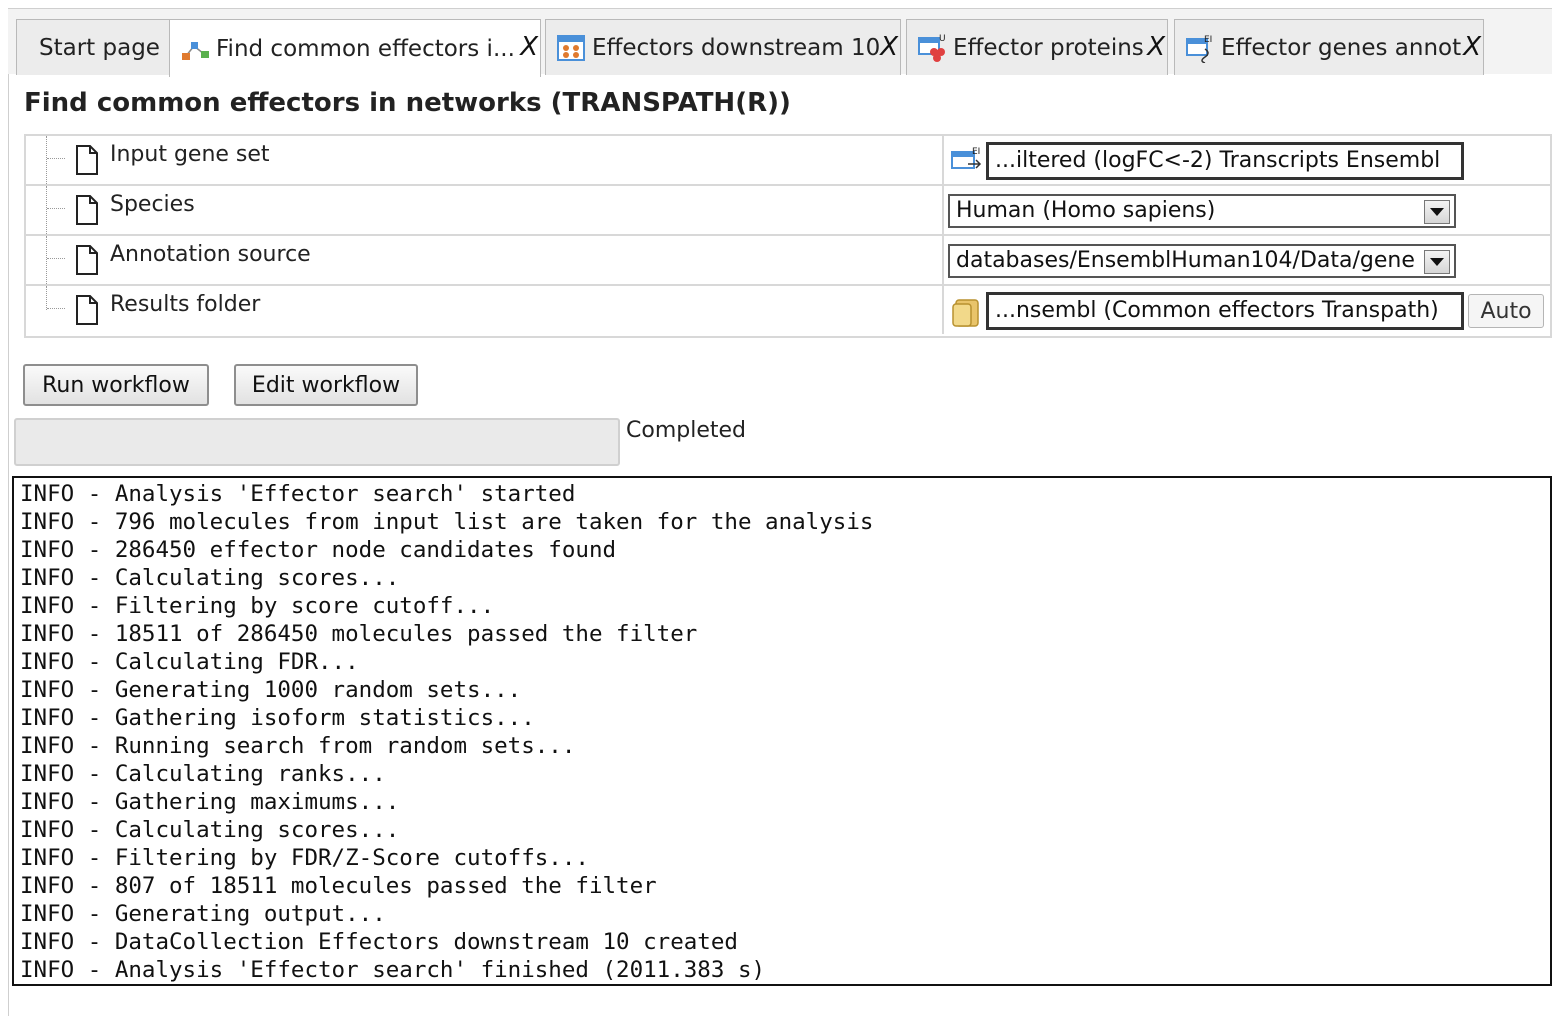 Image resolution: width=1552 pixels, height=1016 pixels. Describe the element at coordinates (317, 442) in the screenshot. I see `progress-bar` at that location.